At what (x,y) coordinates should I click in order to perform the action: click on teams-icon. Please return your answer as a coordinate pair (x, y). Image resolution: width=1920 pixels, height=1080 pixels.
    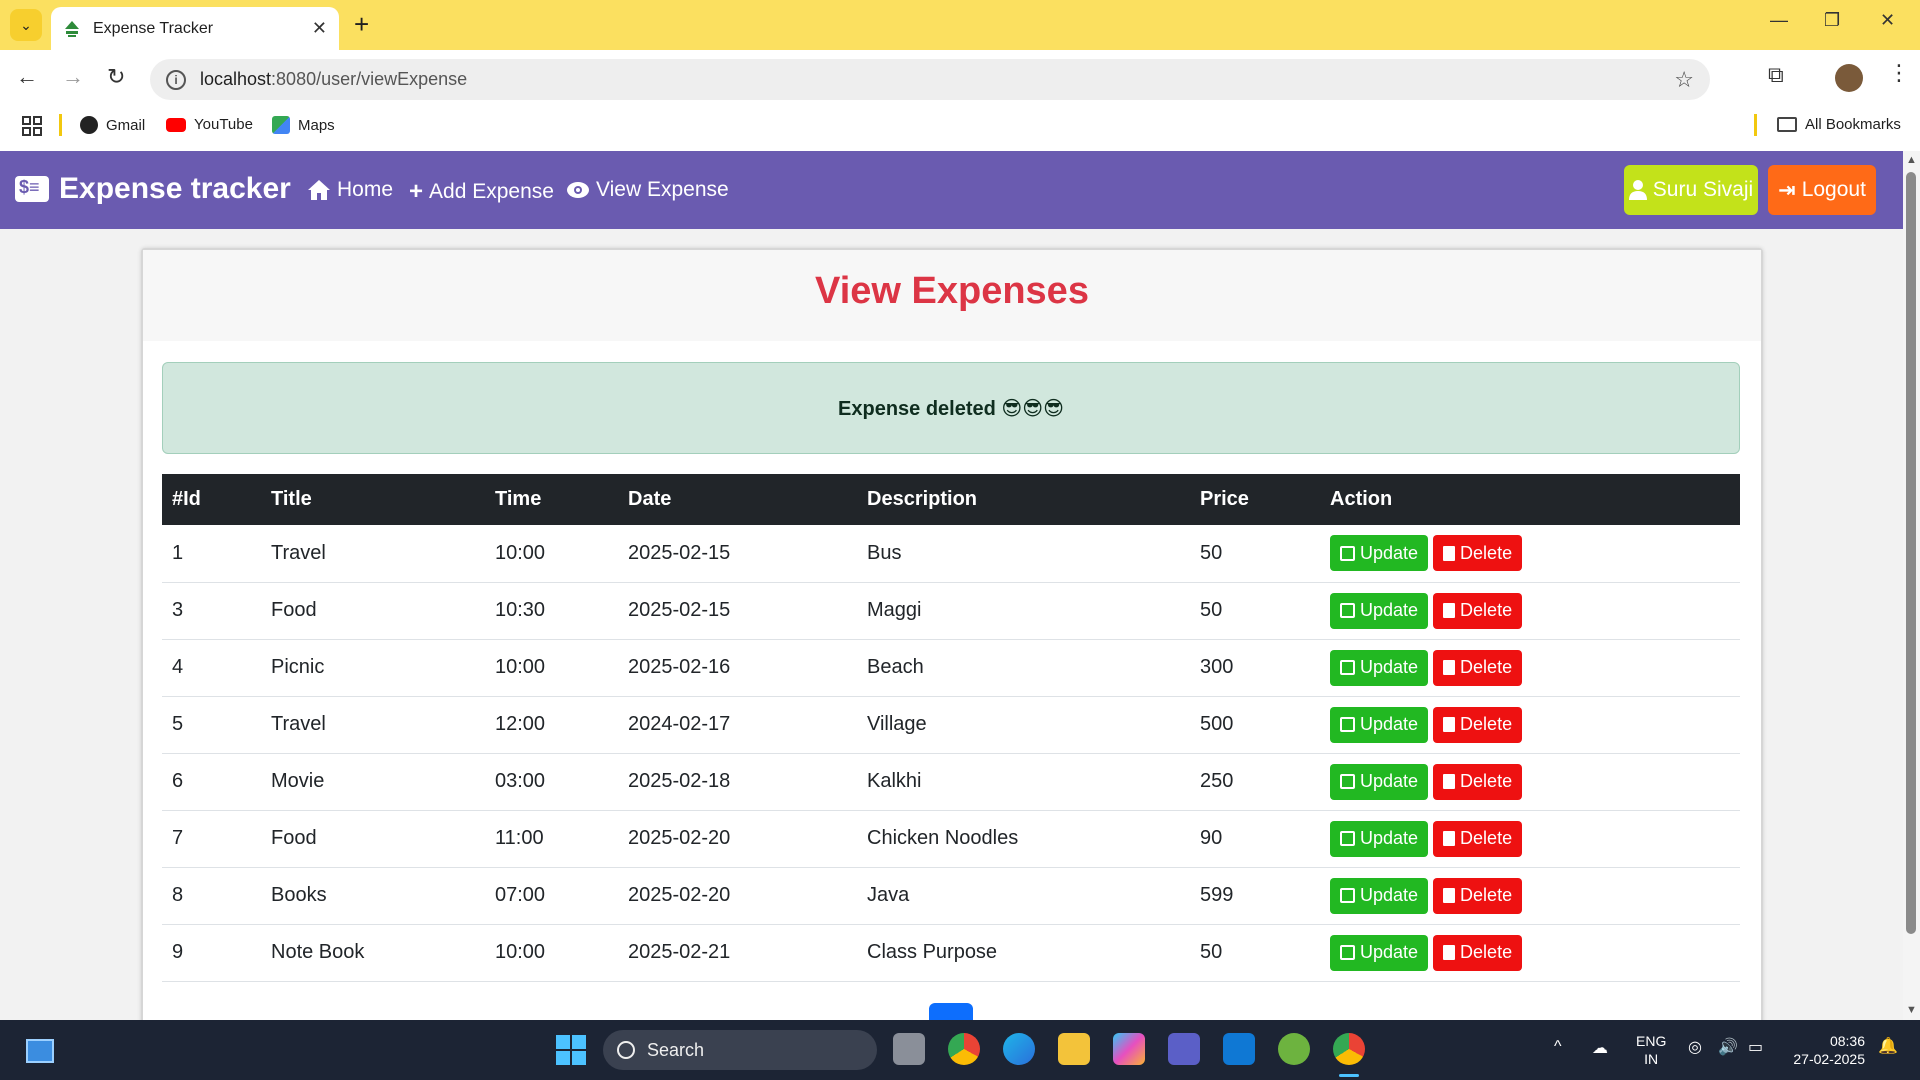
    Looking at the image, I should click on (1184, 1049).